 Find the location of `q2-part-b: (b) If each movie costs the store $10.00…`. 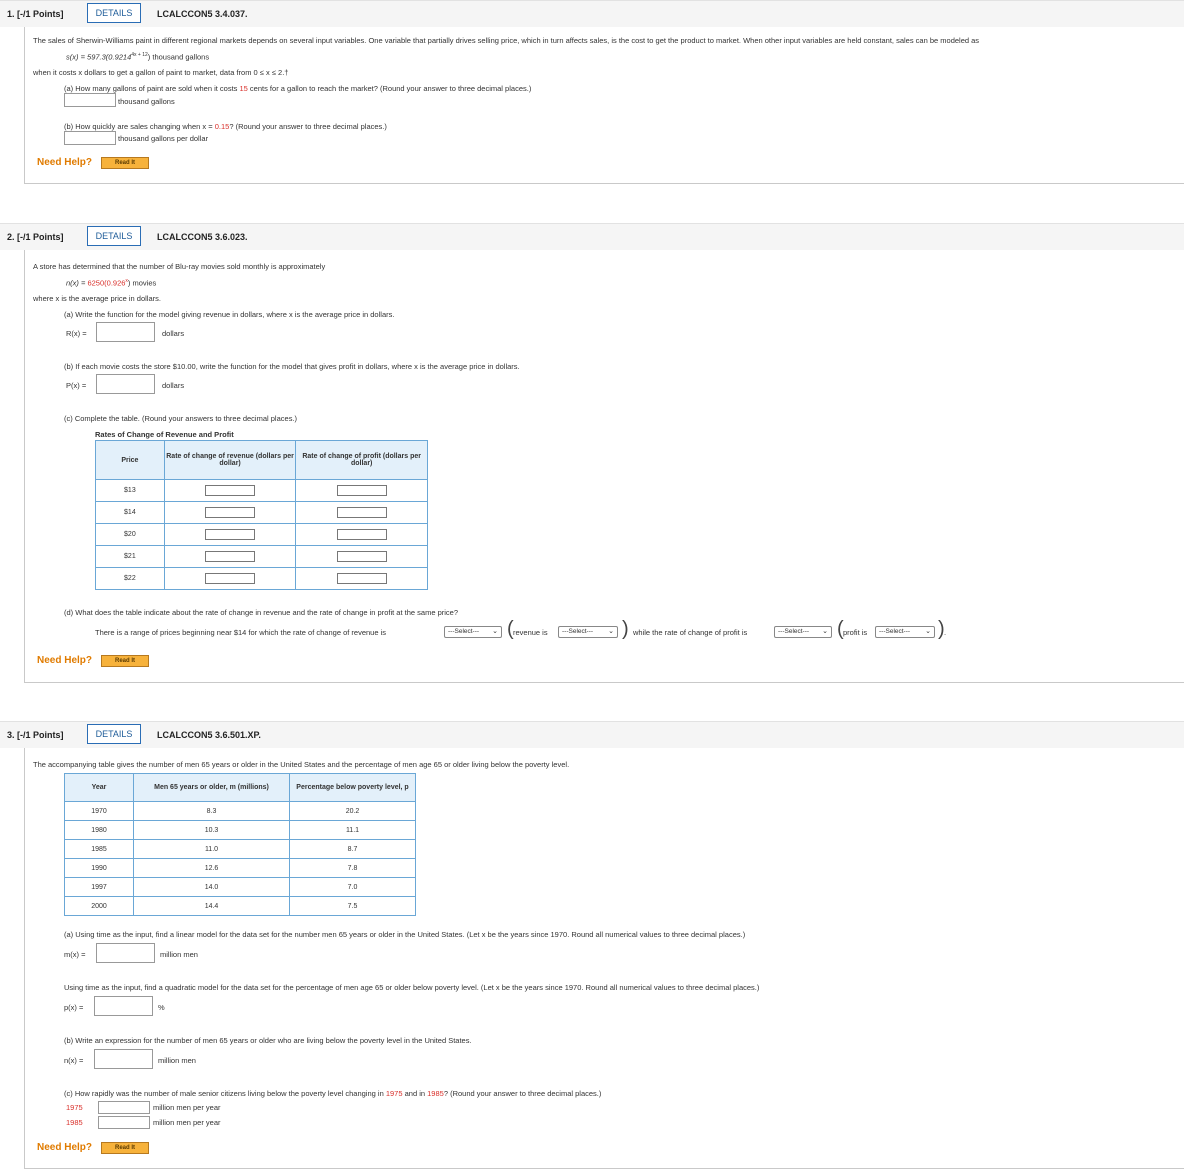

q2-part-b: (b) If each movie costs the store $10.00… is located at coordinates (292, 366).